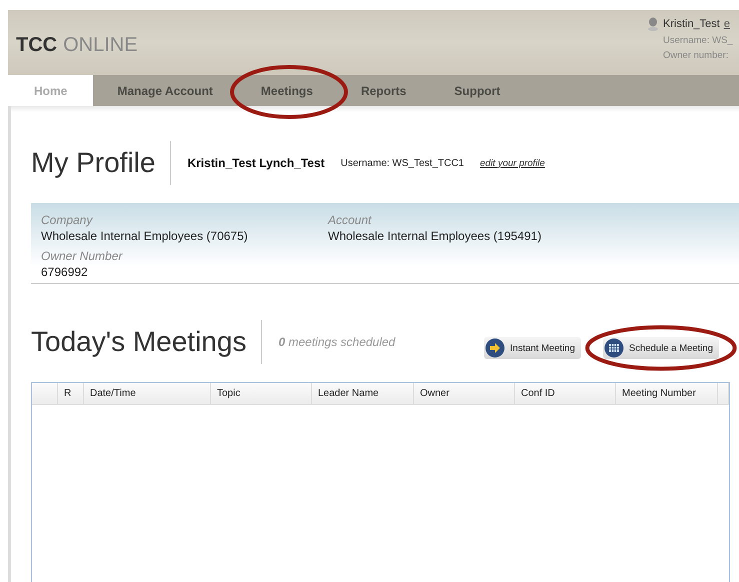  What do you see at coordinates (565, 393) in the screenshot?
I see `column-header: Conf ID` at bounding box center [565, 393].